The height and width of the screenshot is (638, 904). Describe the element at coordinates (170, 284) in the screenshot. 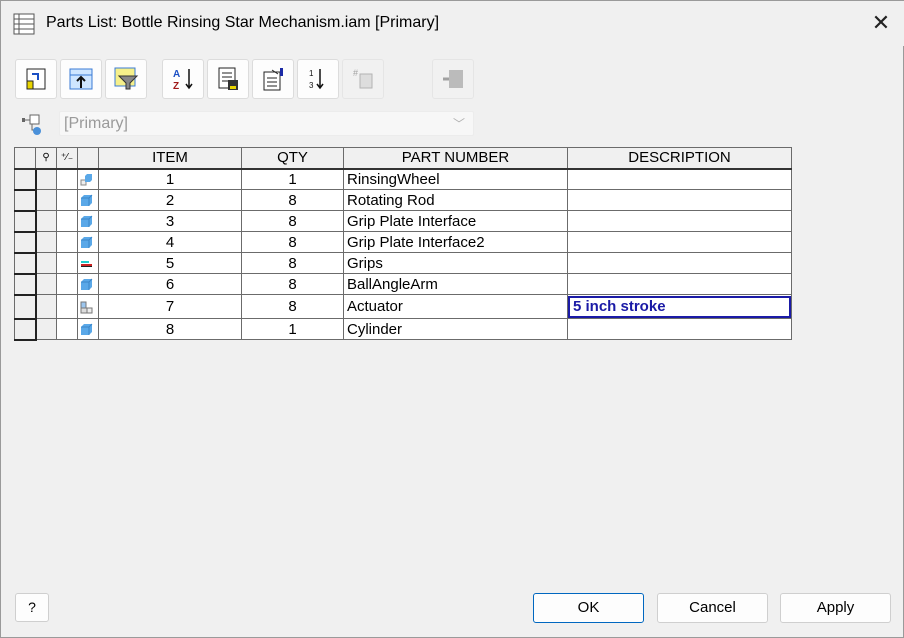

I see `item-cell: 6` at that location.